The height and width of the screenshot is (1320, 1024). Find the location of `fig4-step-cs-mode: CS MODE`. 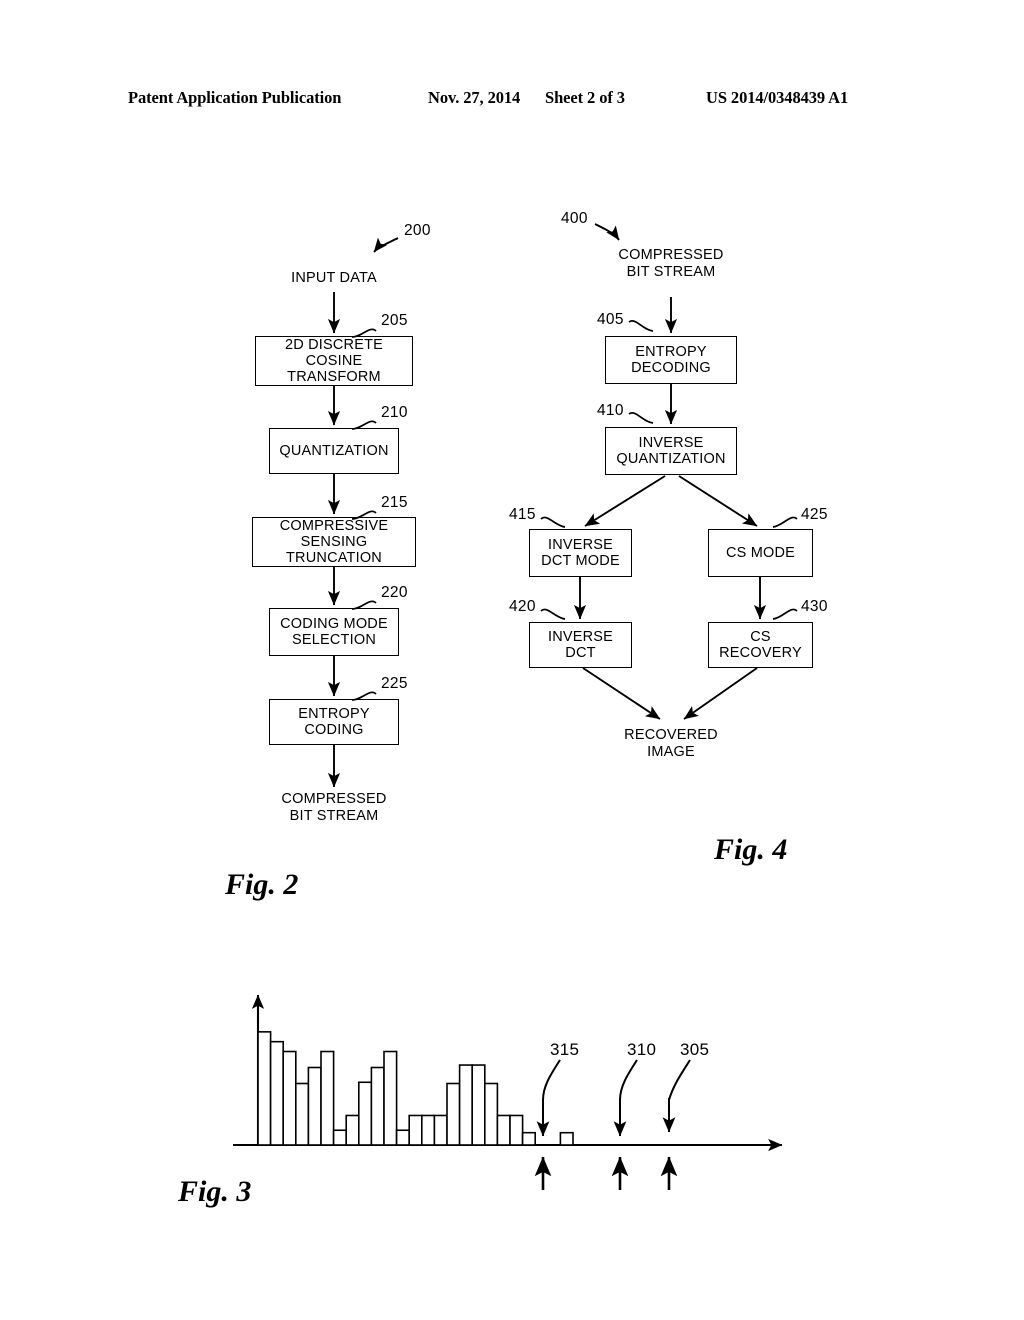

fig4-step-cs-mode: CS MODE is located at coordinates (760, 553).